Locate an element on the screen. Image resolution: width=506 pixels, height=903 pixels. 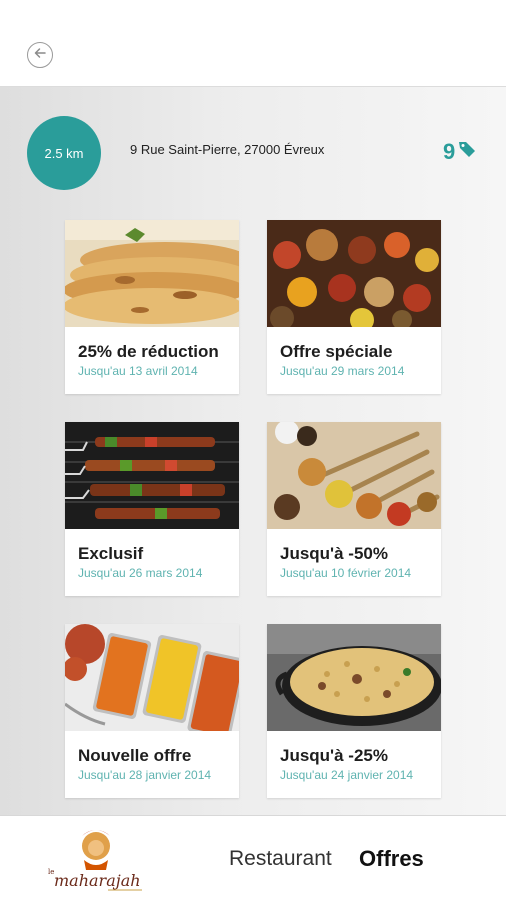
offer-count: 9 is located at coordinates (460, 152).